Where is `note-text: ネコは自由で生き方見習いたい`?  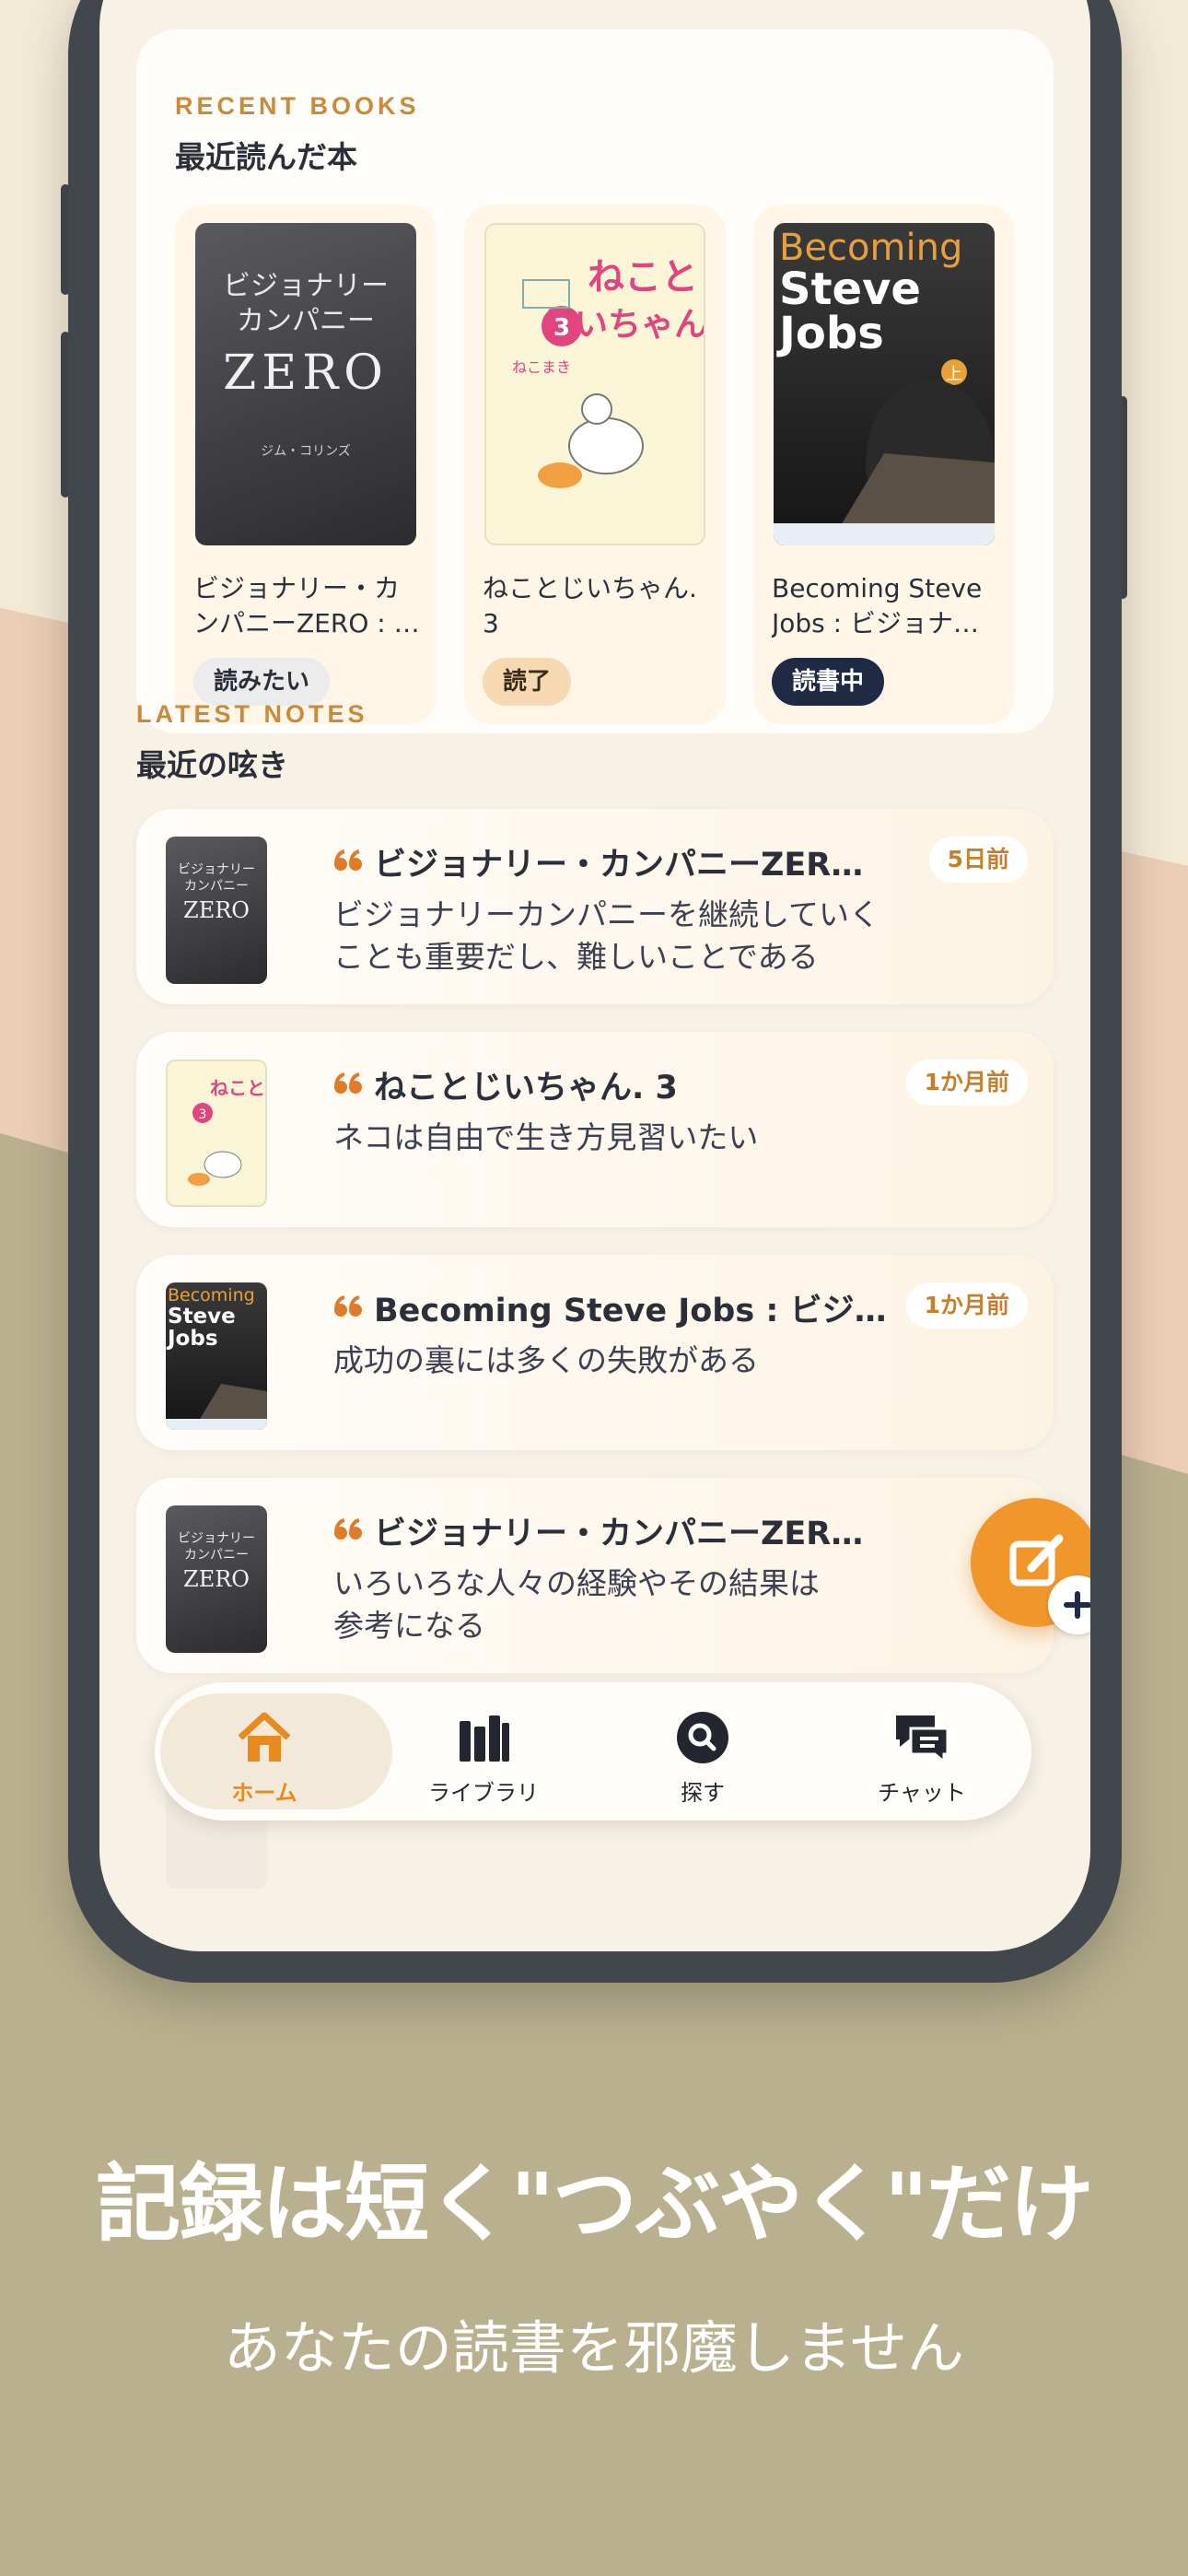
note-text: ネコは自由で生き方見習いたい is located at coordinates (546, 1137).